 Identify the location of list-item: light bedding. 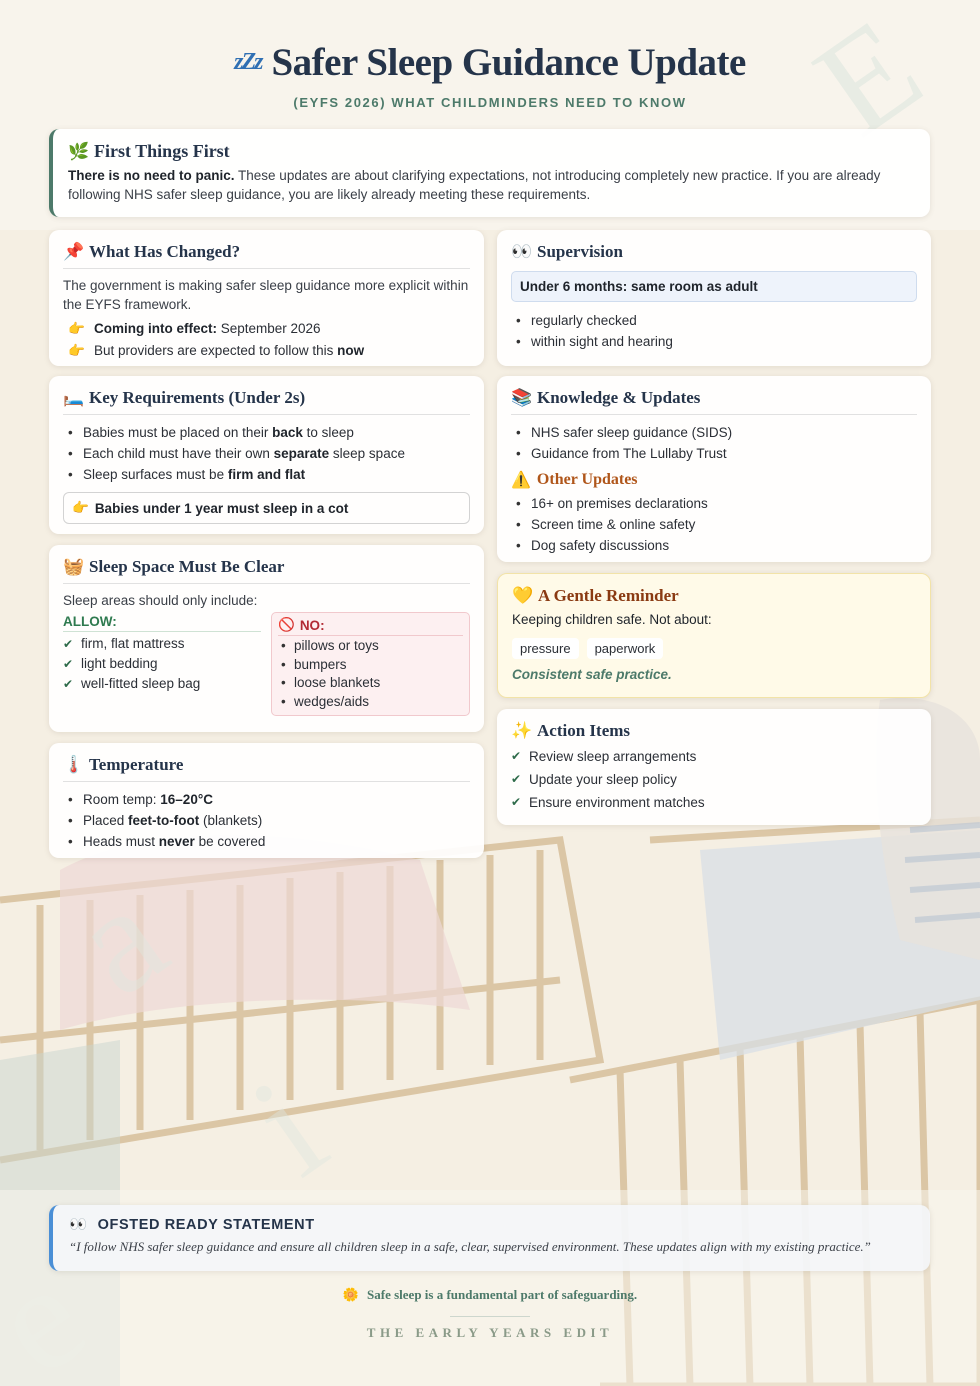
(162, 664).